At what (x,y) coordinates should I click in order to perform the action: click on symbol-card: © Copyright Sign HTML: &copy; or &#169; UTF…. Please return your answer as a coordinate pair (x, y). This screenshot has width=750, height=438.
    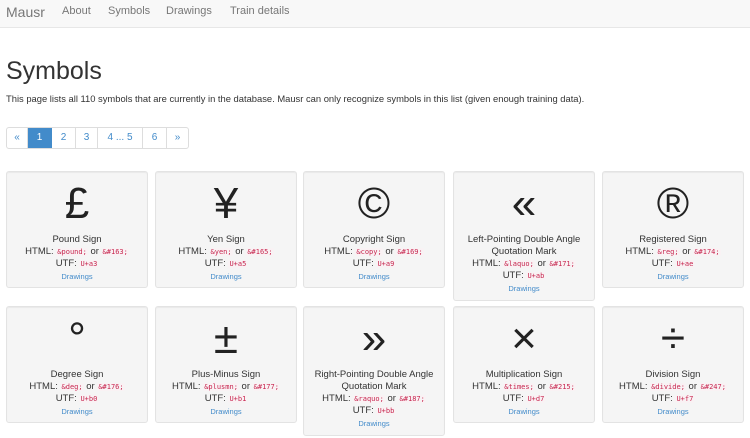
    Looking at the image, I should click on (374, 229).